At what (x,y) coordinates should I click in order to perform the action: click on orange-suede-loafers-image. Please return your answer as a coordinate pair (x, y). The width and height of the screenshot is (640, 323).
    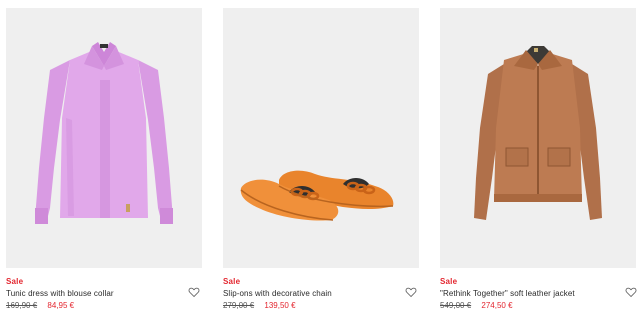
    Looking at the image, I should click on (317, 195).